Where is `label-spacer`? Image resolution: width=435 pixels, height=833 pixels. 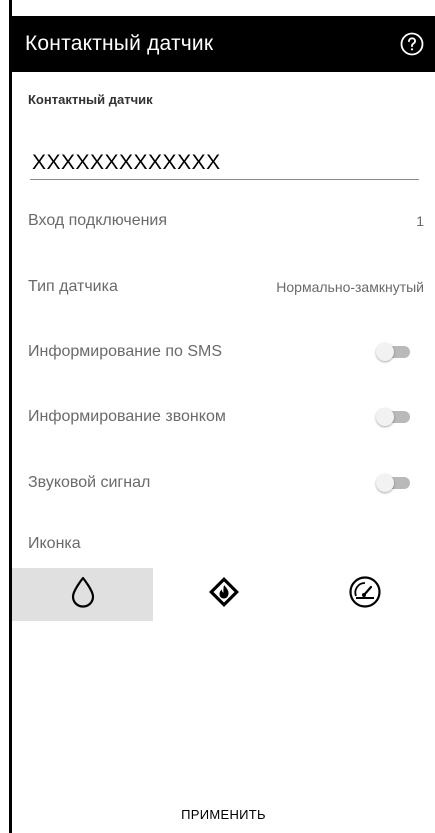 label-spacer is located at coordinates (278, 104).